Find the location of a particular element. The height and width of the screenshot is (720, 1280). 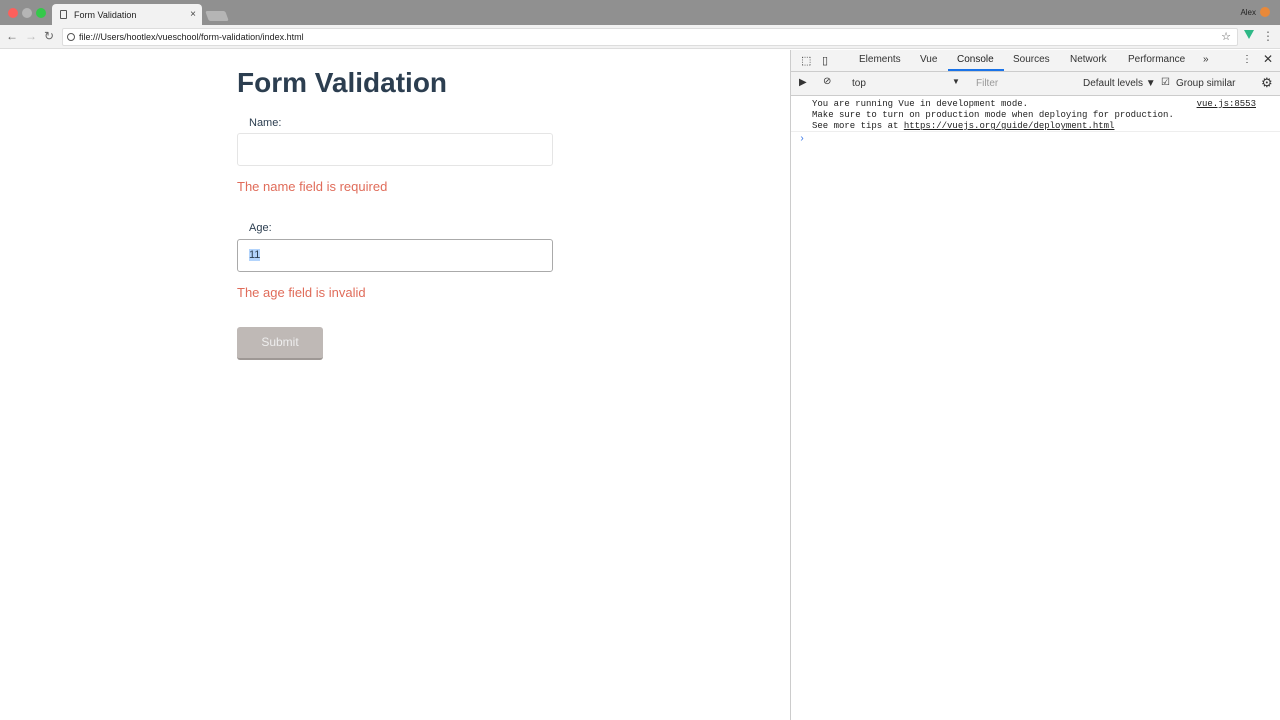

settings-gear-icon: ⚙ is located at coordinates (1267, 83).